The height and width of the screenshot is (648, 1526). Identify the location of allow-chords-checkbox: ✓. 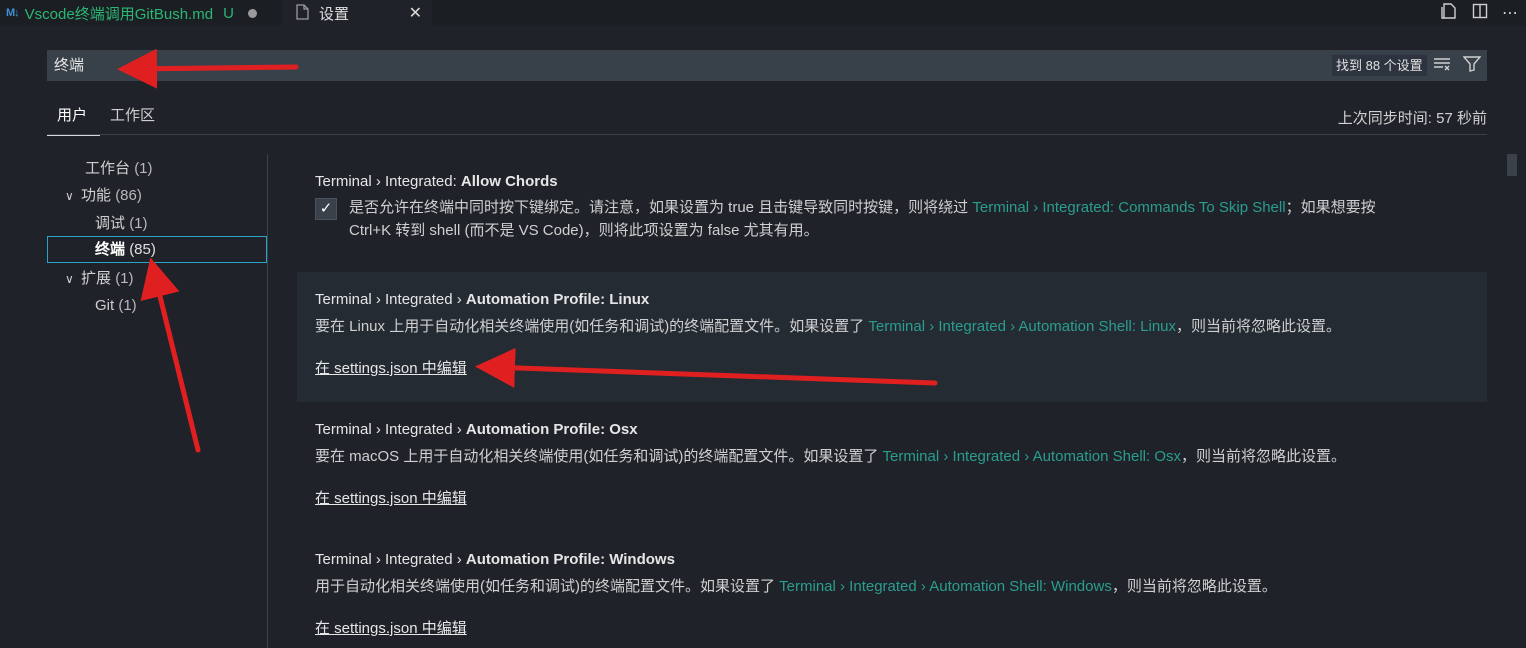
(326, 209).